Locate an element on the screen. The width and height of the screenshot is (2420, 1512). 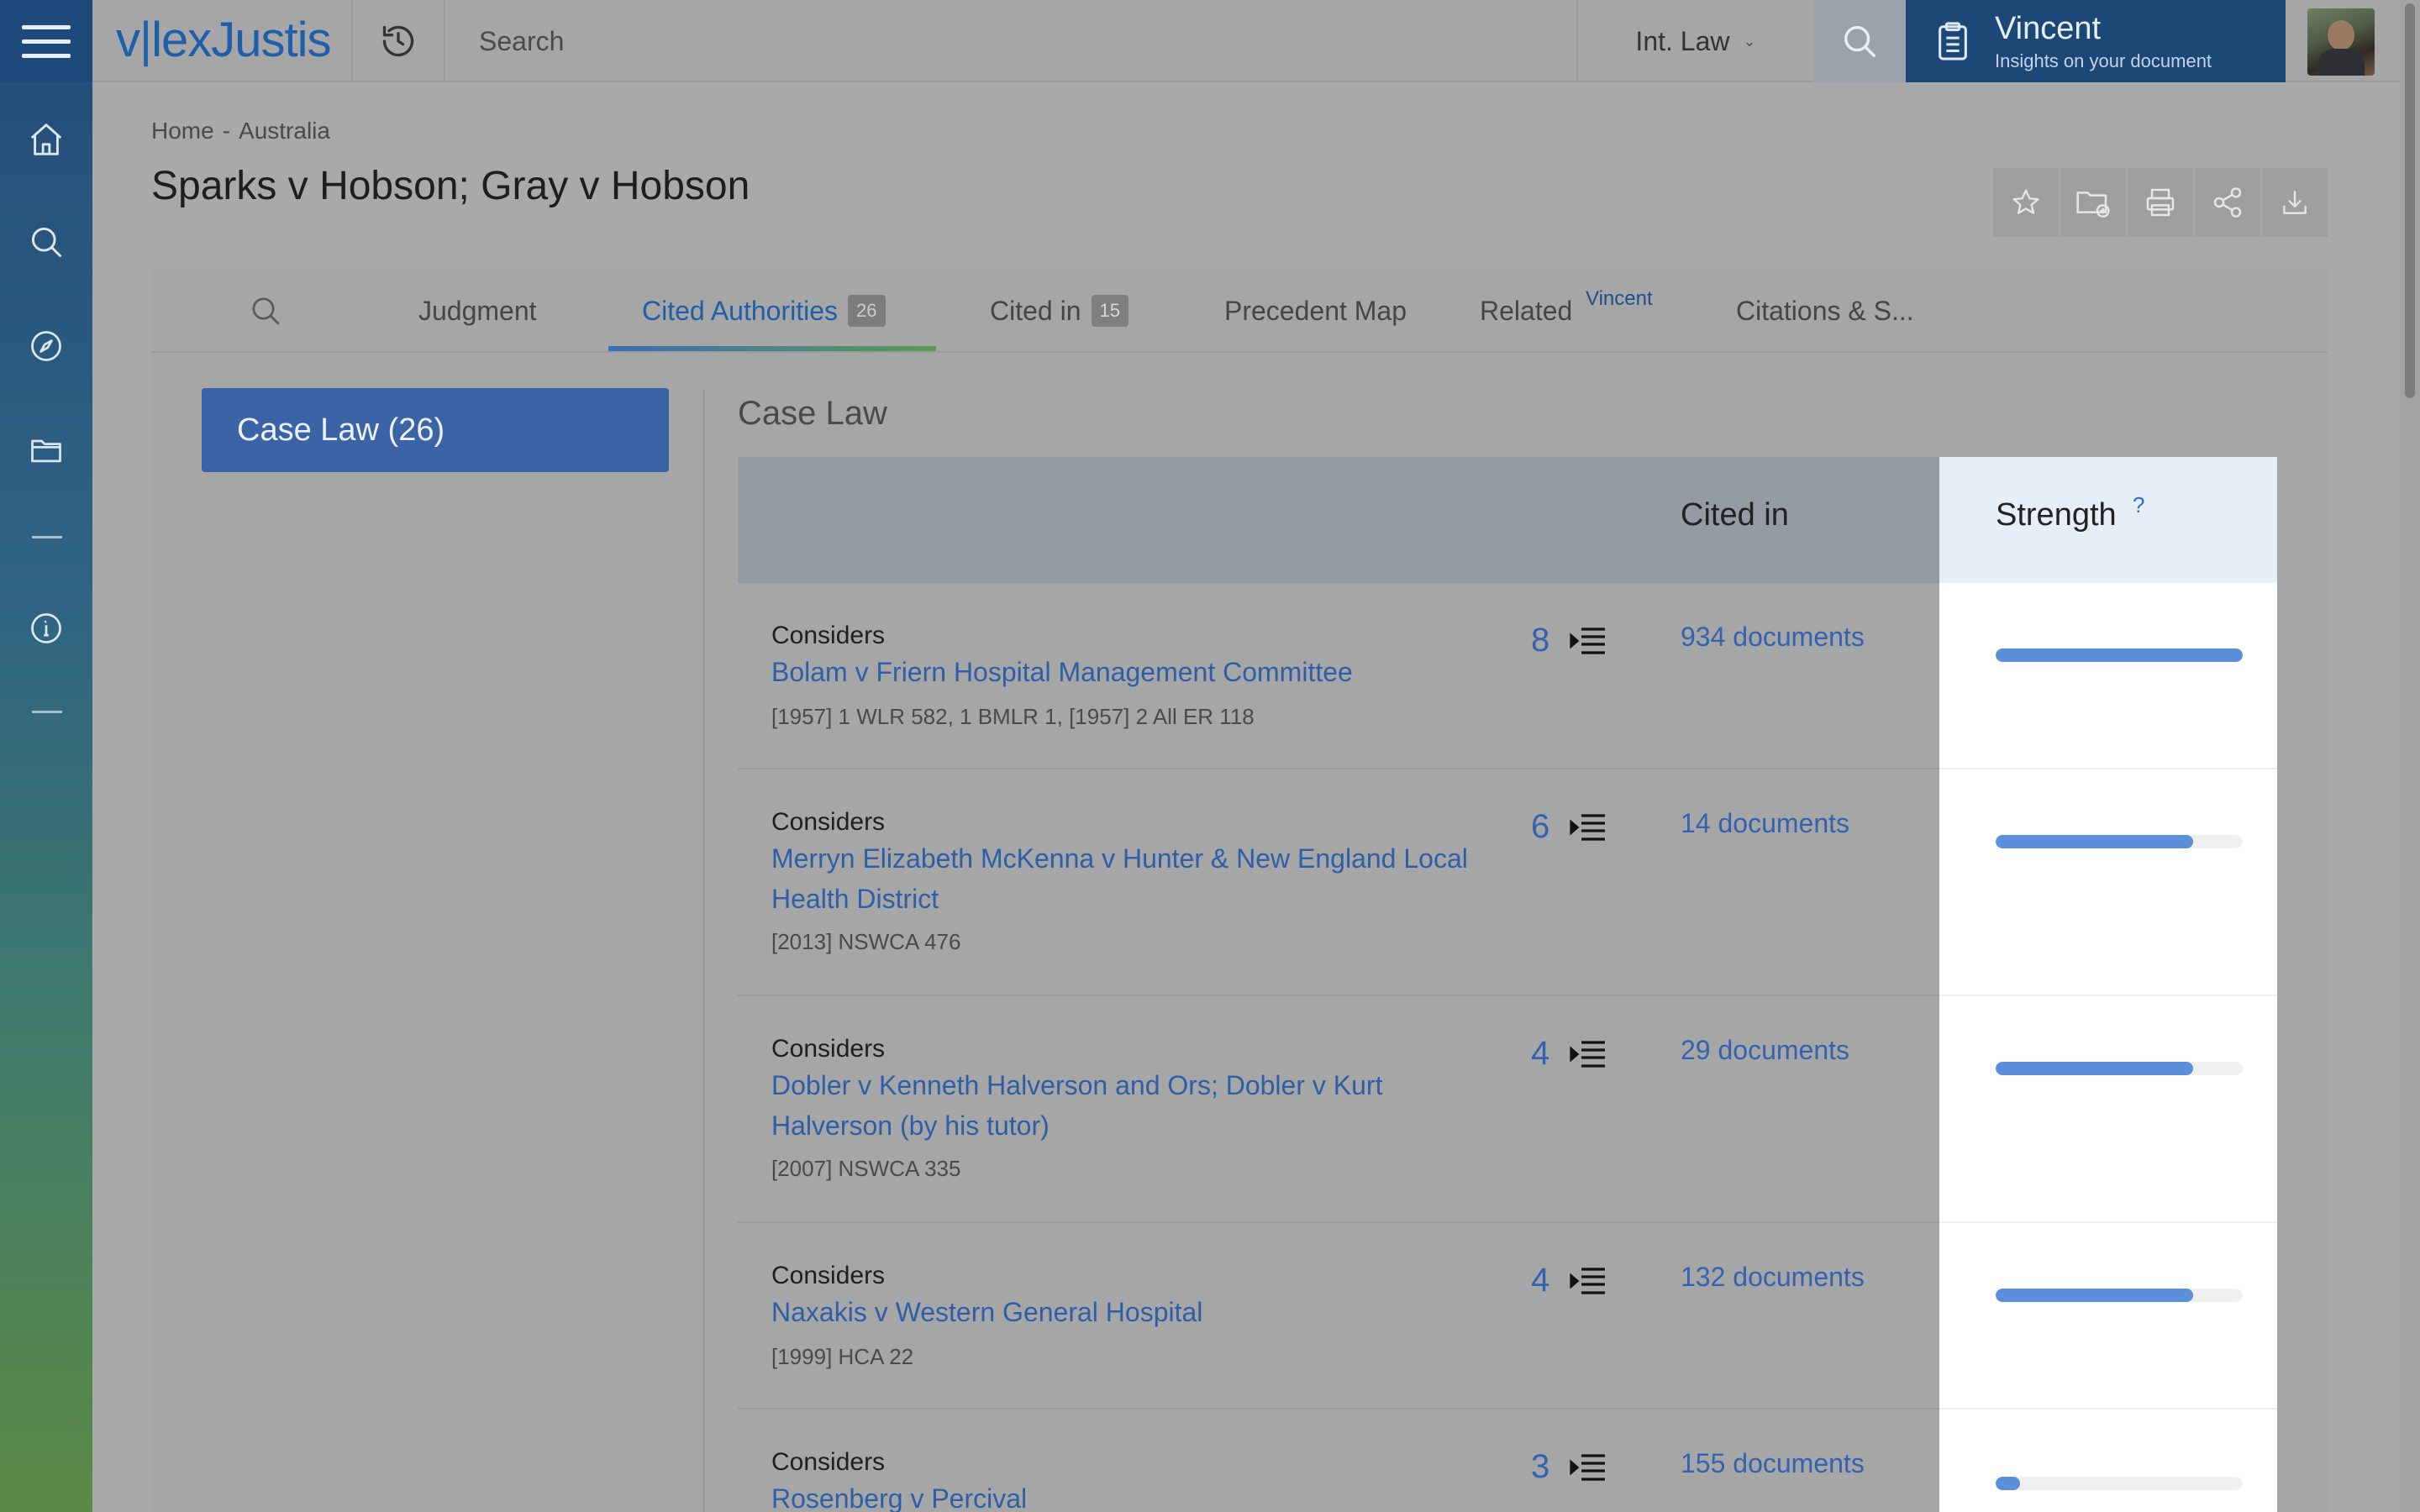
avatar is located at coordinates (2341, 42).